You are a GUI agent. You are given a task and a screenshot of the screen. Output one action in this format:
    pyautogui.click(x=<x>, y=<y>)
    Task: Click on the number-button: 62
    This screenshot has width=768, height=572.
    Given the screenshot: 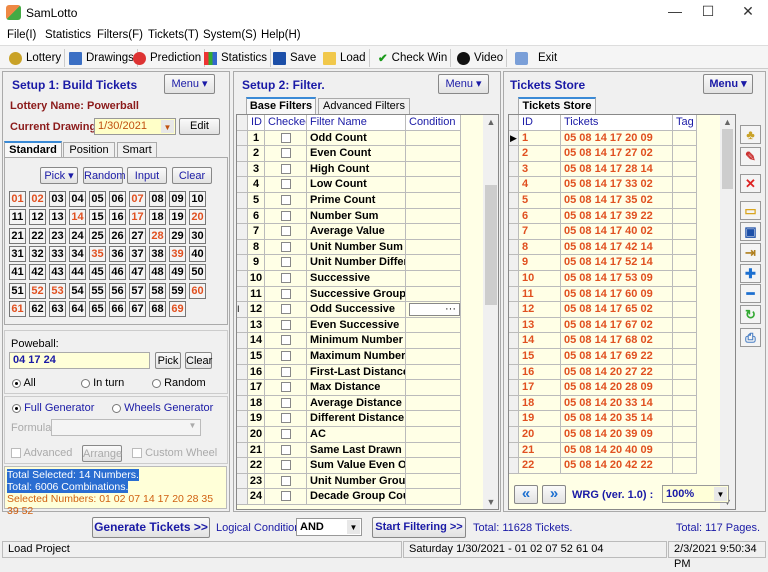 What is the action you would take?
    pyautogui.click(x=37, y=308)
    